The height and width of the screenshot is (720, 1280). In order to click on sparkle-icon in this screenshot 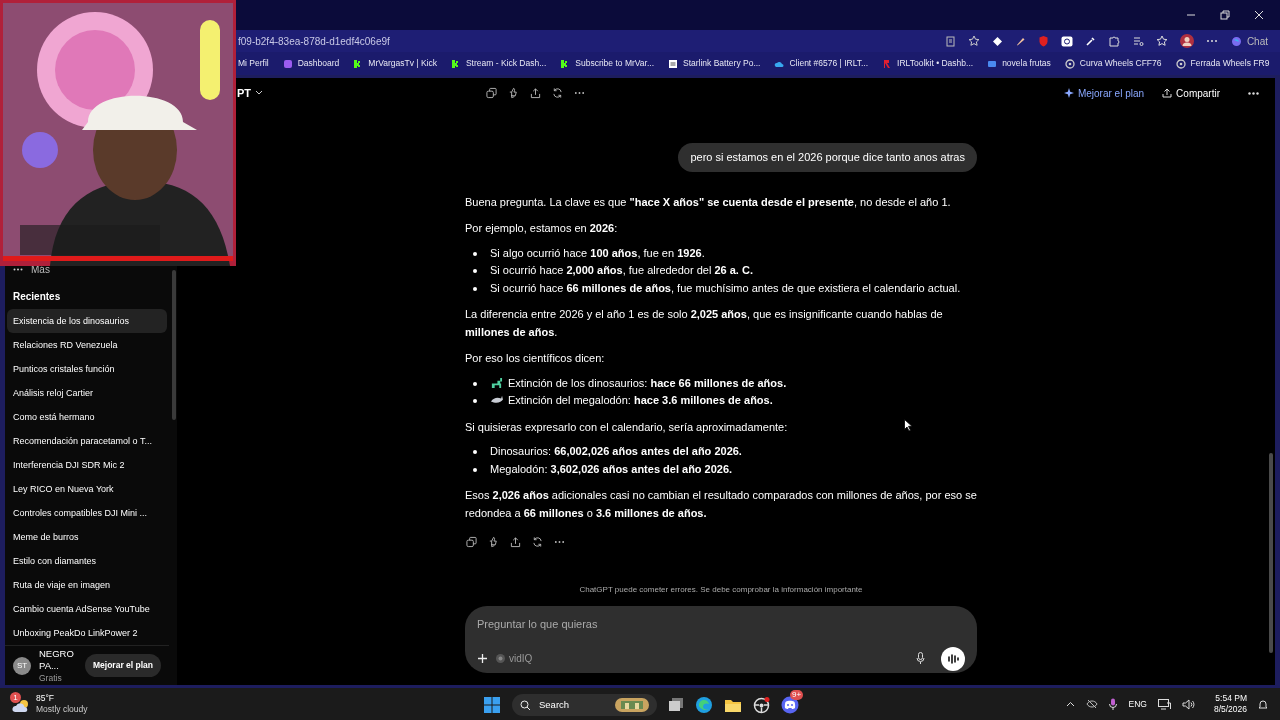, I will do `click(1068, 93)`.